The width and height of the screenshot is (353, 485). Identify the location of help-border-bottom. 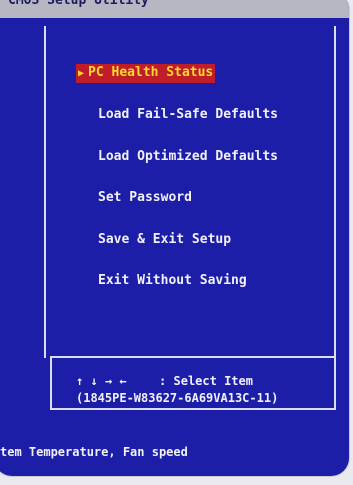
(193, 409).